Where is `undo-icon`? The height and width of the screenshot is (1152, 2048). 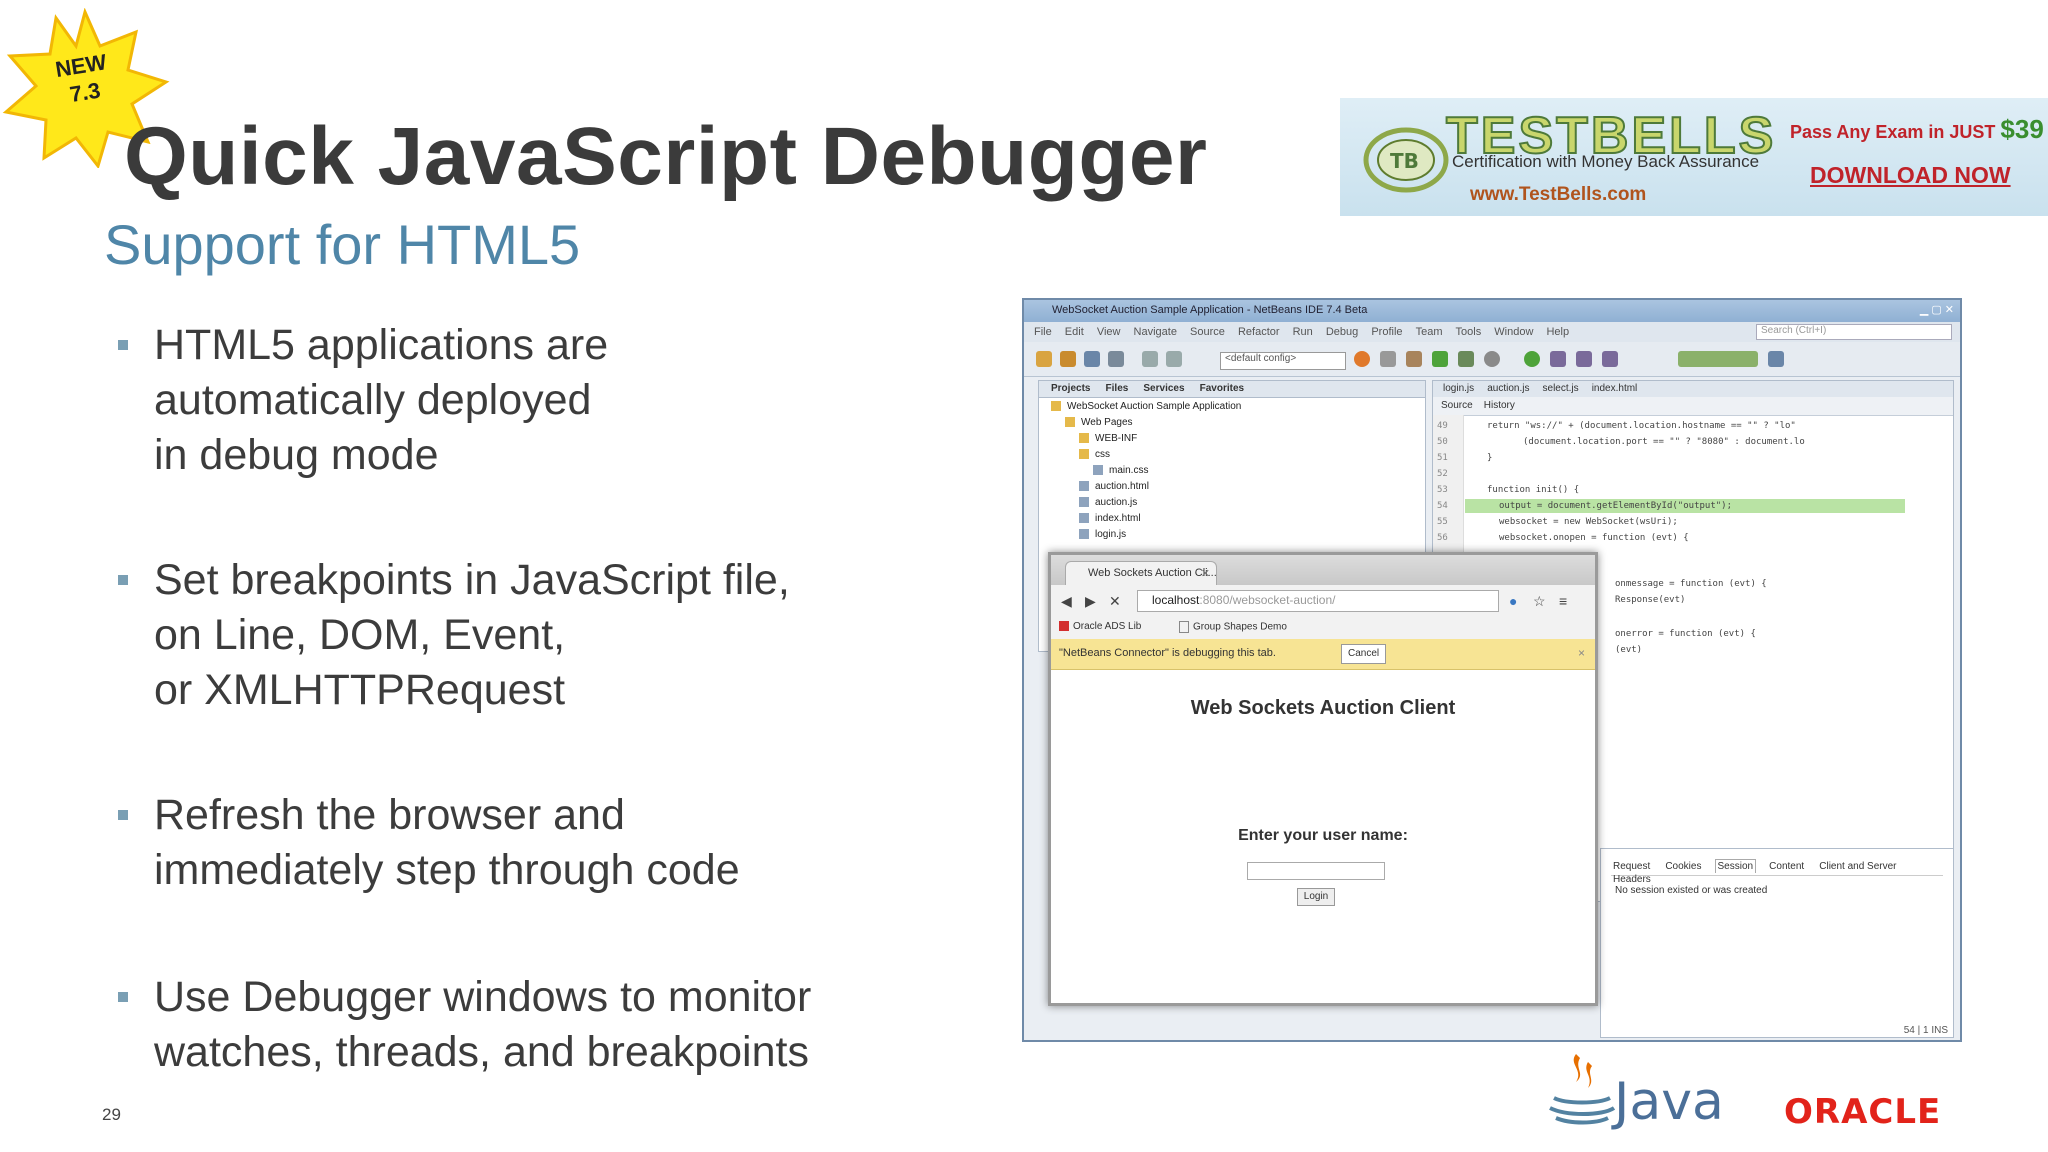
undo-icon is located at coordinates (1150, 359).